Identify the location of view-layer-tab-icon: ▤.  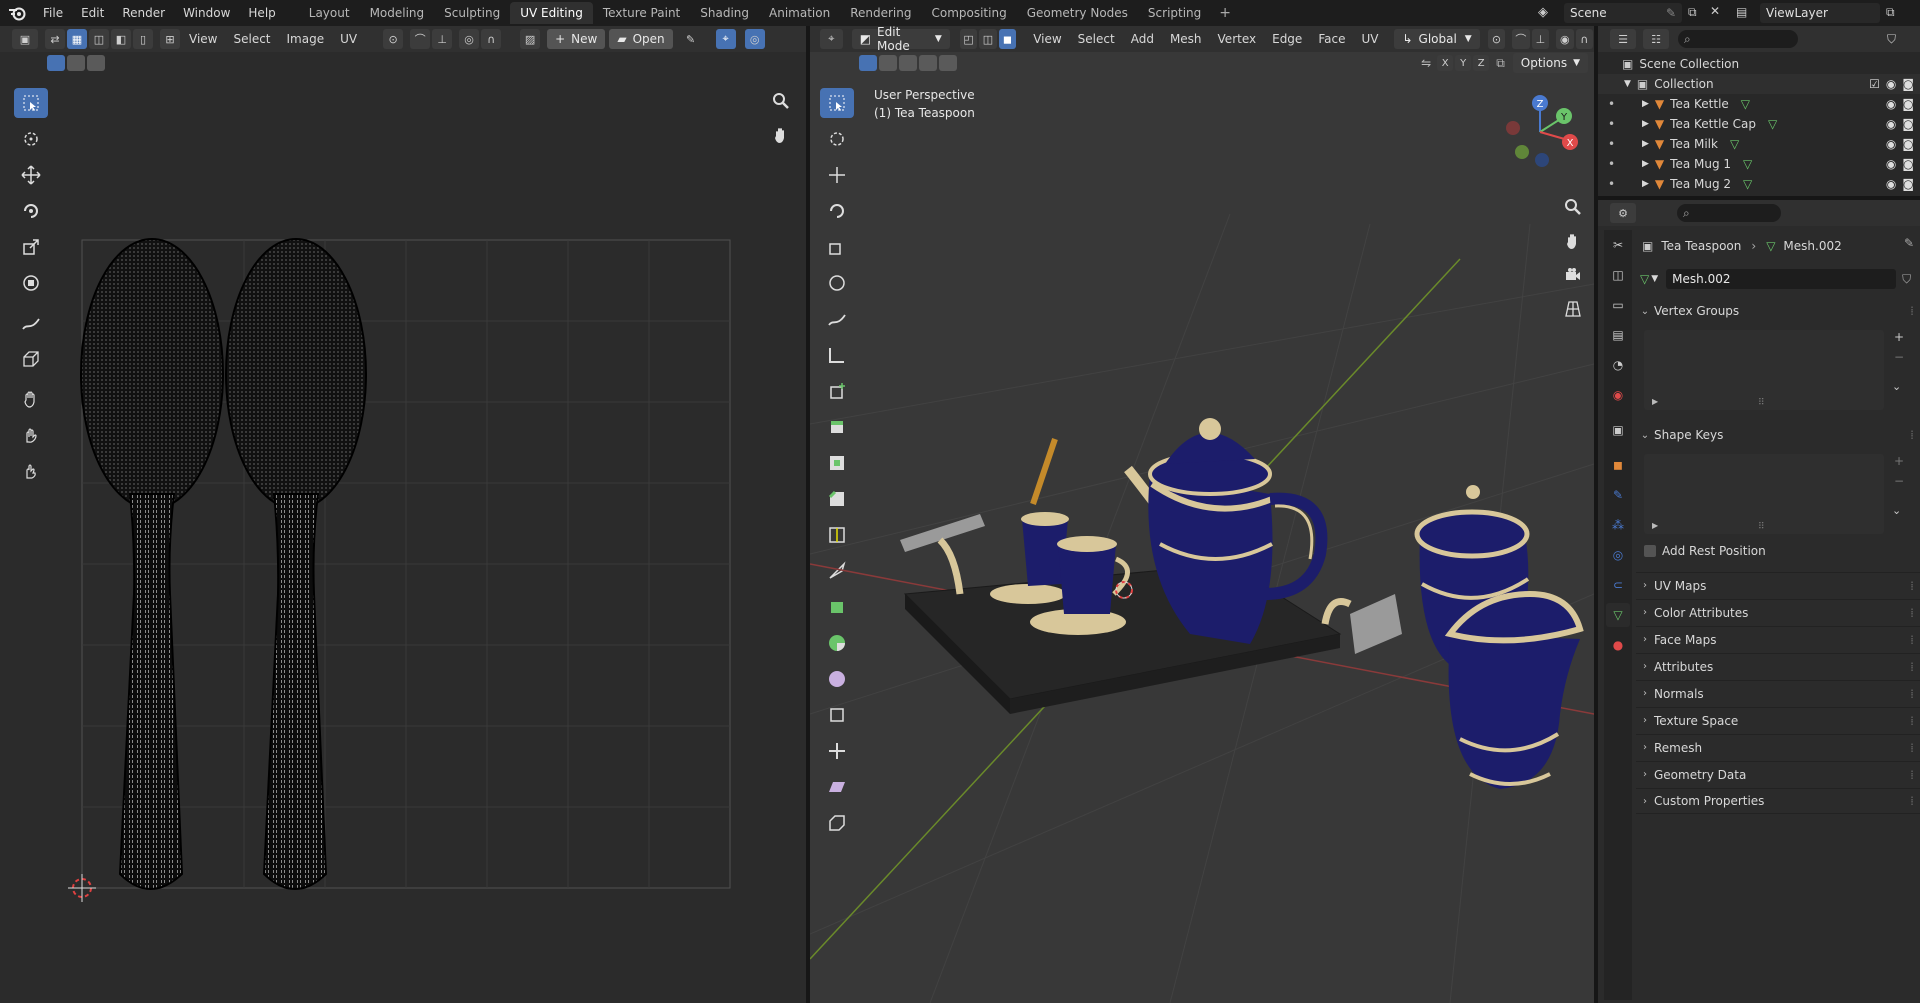
(1618, 335).